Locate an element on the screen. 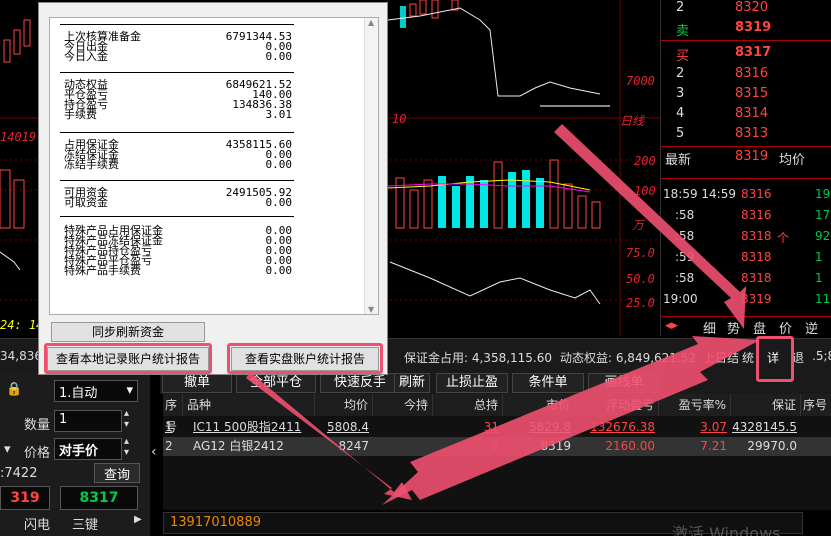 The image size is (831, 536). price-axis-label: 25.0 is located at coordinates (640, 303).